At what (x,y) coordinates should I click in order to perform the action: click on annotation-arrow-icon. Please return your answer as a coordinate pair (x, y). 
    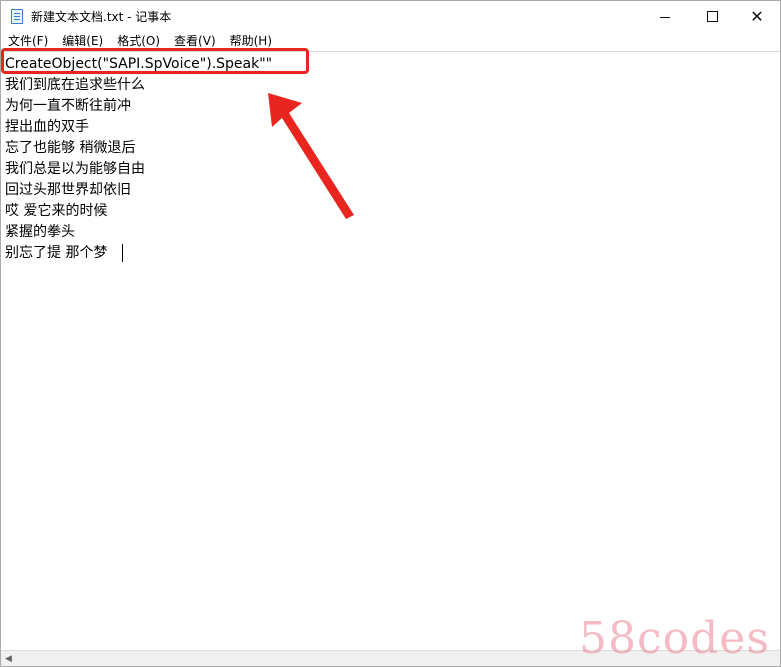
    Looking at the image, I should click on (311, 156).